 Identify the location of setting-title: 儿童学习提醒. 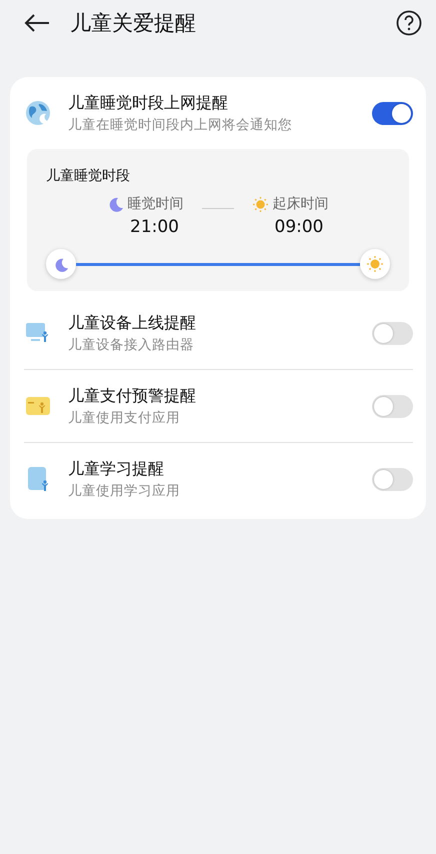
(116, 469).